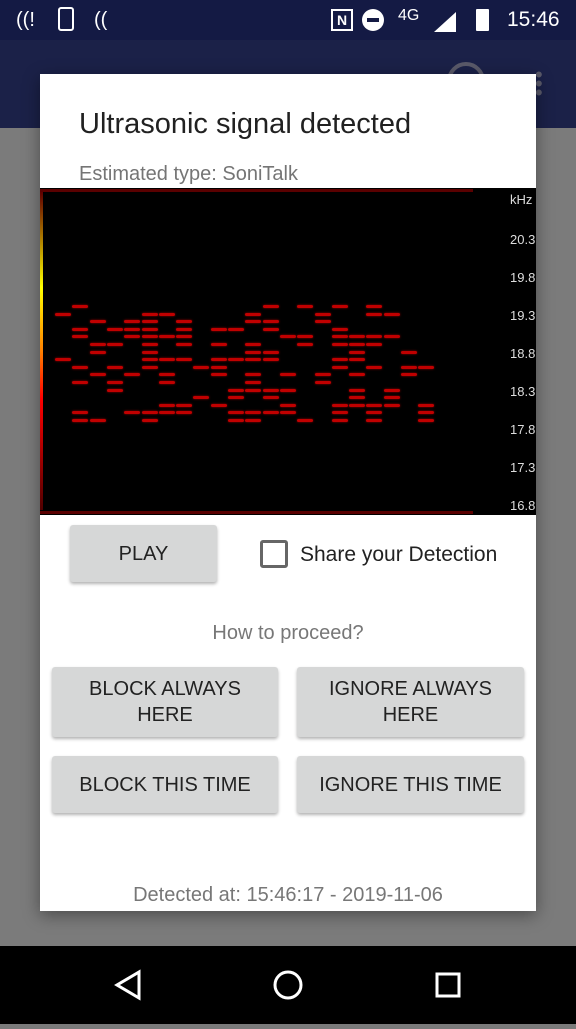  What do you see at coordinates (533, 19) in the screenshot?
I see `clock: 15:46` at bounding box center [533, 19].